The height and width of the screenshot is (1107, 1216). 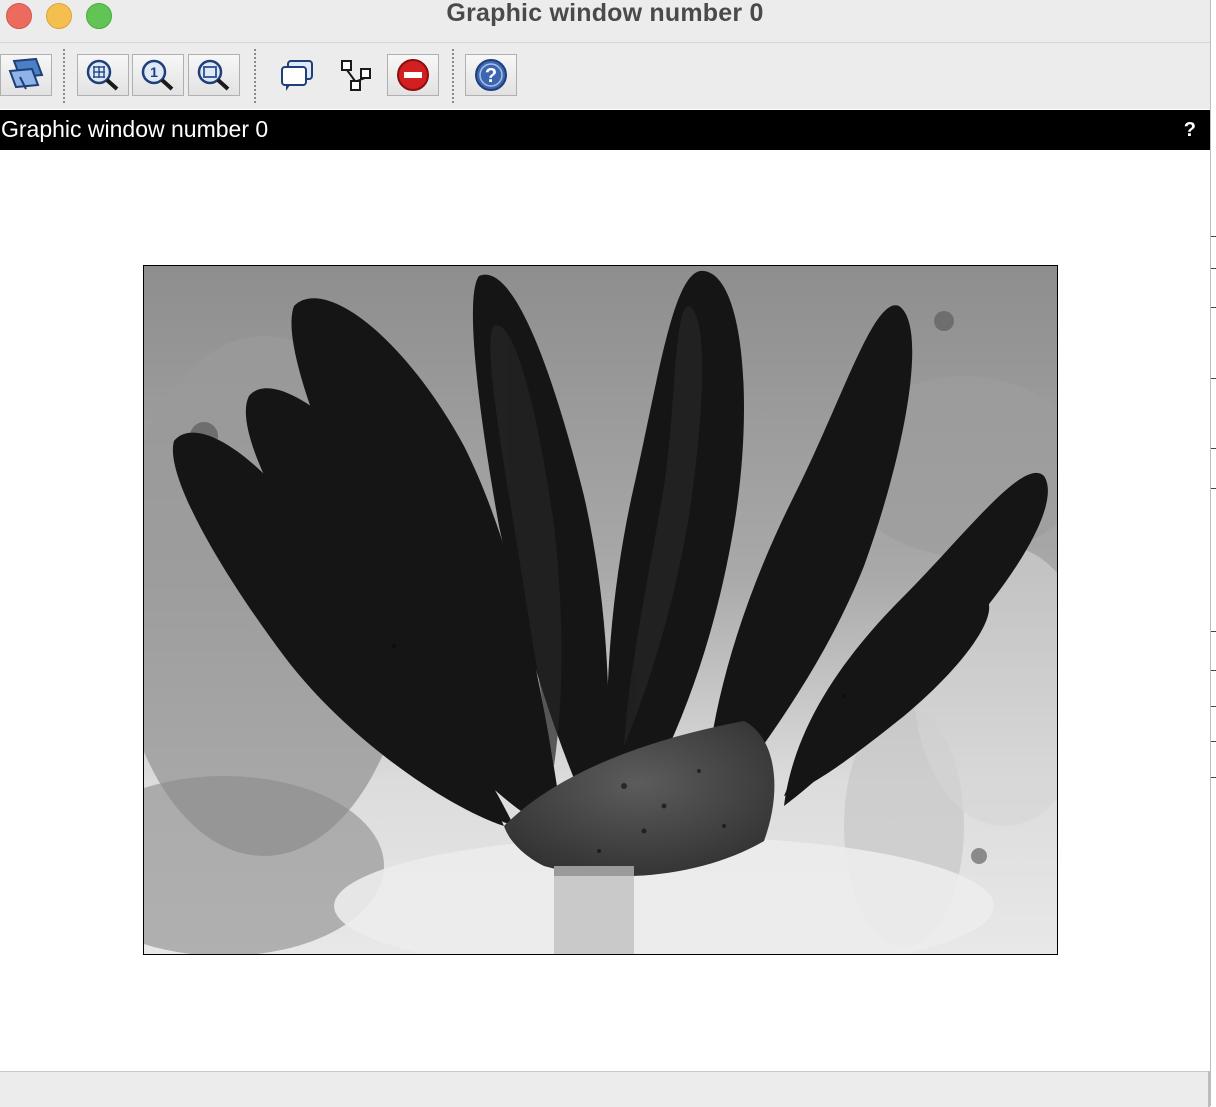 I want to click on zoom-one-button: 1, so click(x=158, y=75).